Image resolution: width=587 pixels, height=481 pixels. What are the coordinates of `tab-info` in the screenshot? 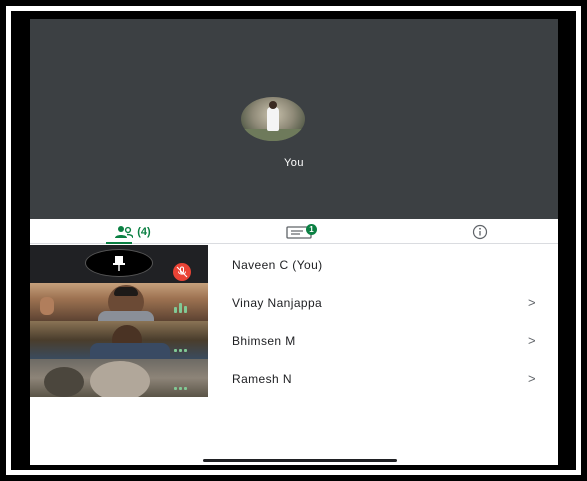 It's located at (480, 231).